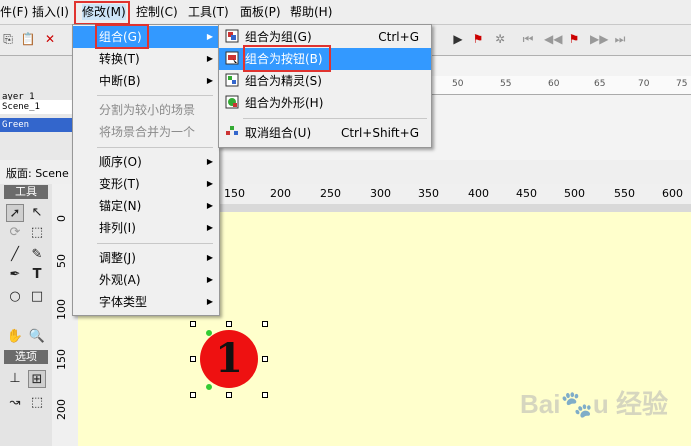 The width and height of the screenshot is (691, 446). I want to click on prev-frame-icon: ◀◀, so click(553, 39).